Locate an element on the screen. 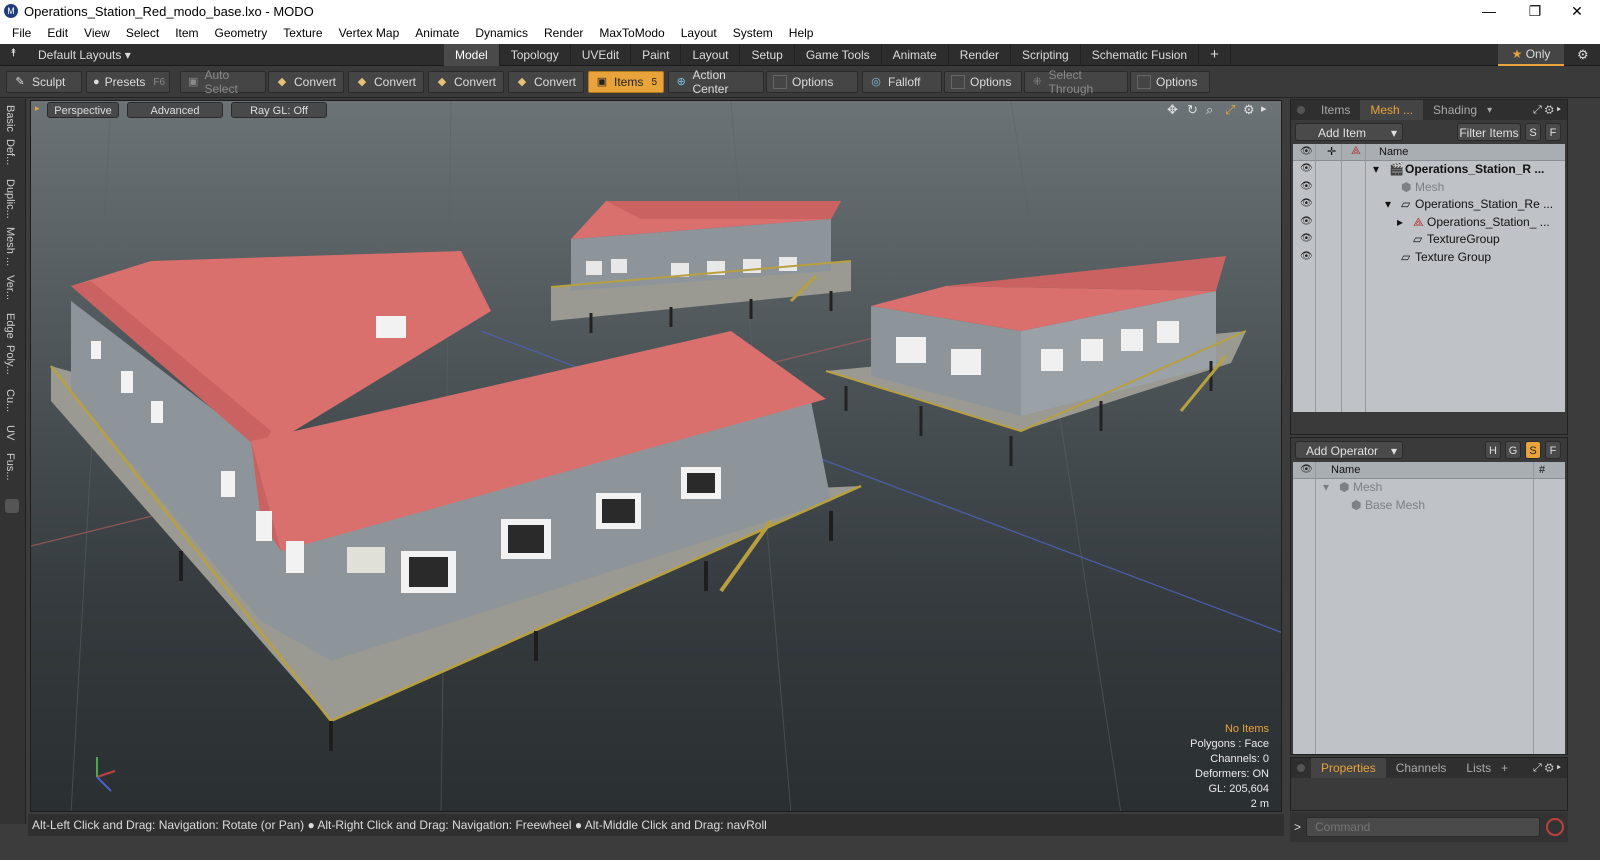 The width and height of the screenshot is (1600, 860). falloff-options-button: Options is located at coordinates (983, 82).